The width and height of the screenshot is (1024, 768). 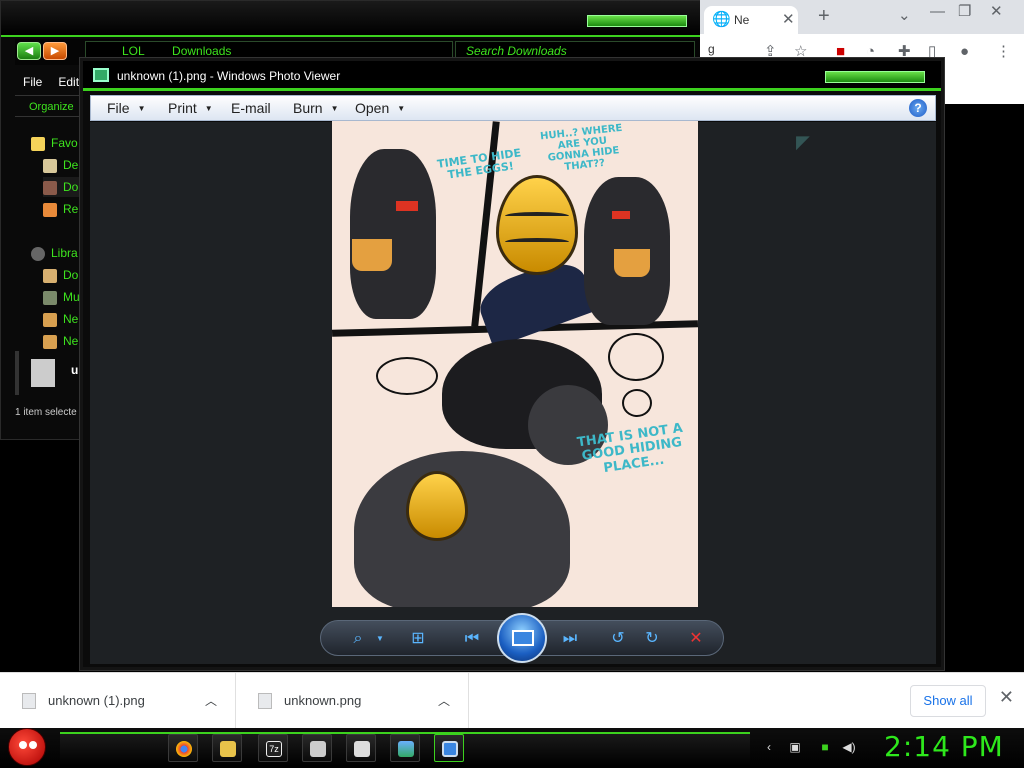 I want to click on nav-desktop: De, so click(x=60, y=165).